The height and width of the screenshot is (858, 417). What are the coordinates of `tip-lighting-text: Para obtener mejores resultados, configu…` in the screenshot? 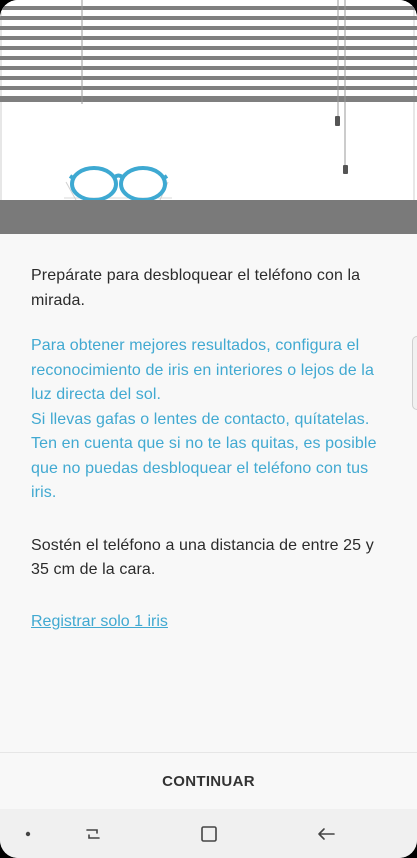 It's located at (202, 370).